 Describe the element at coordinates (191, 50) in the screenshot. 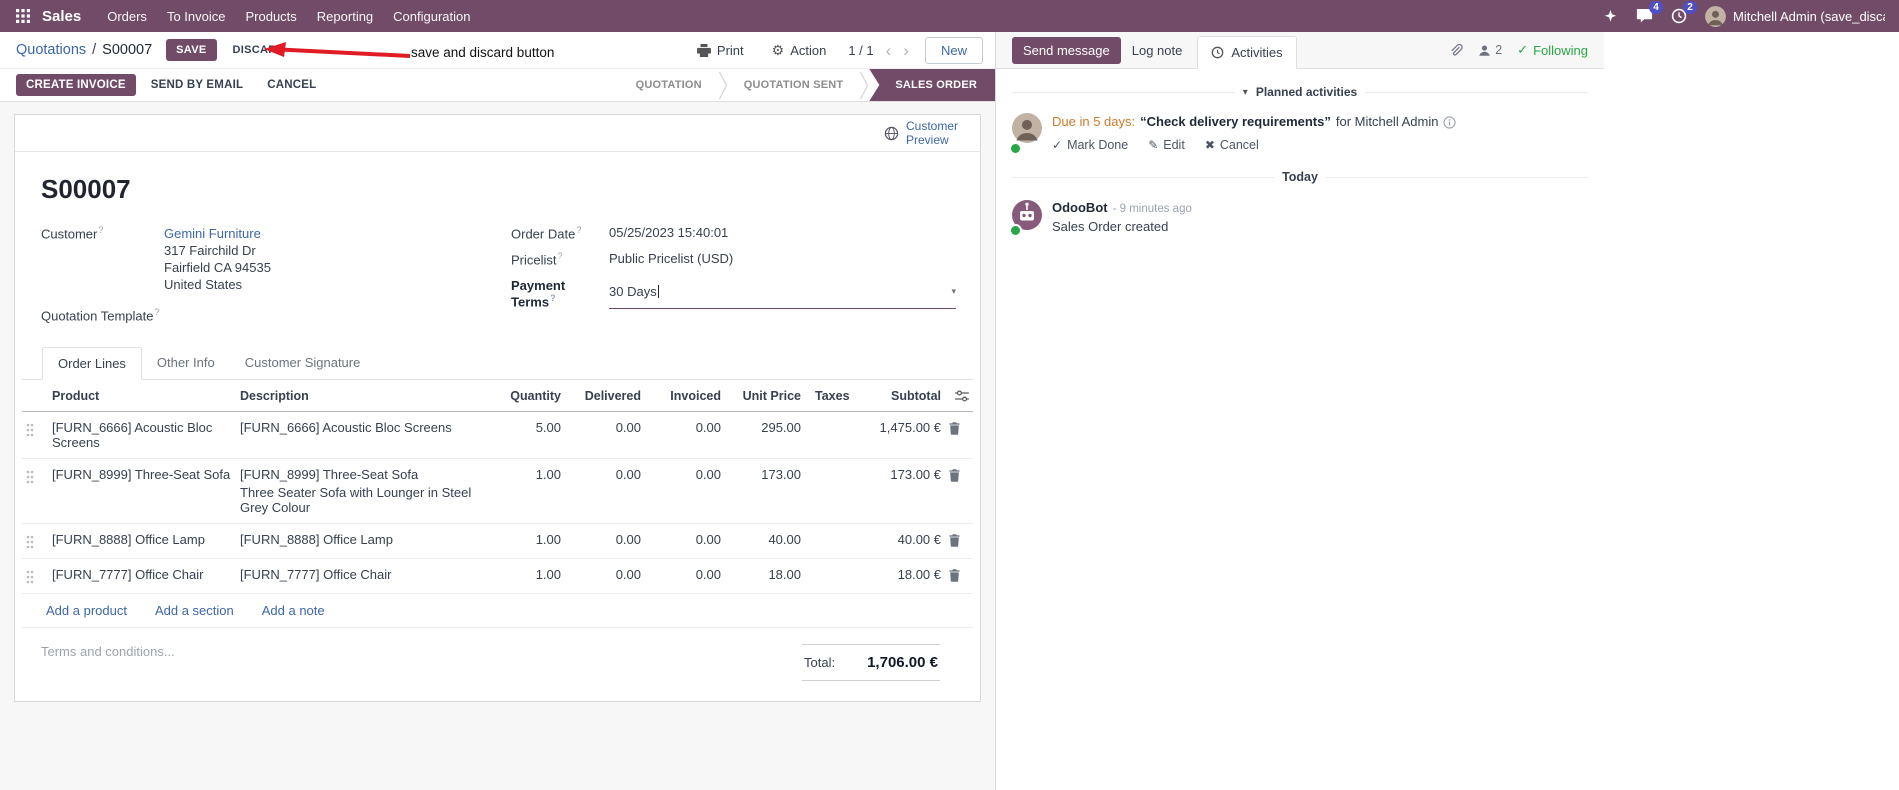

I see `save-button: SAVE` at that location.